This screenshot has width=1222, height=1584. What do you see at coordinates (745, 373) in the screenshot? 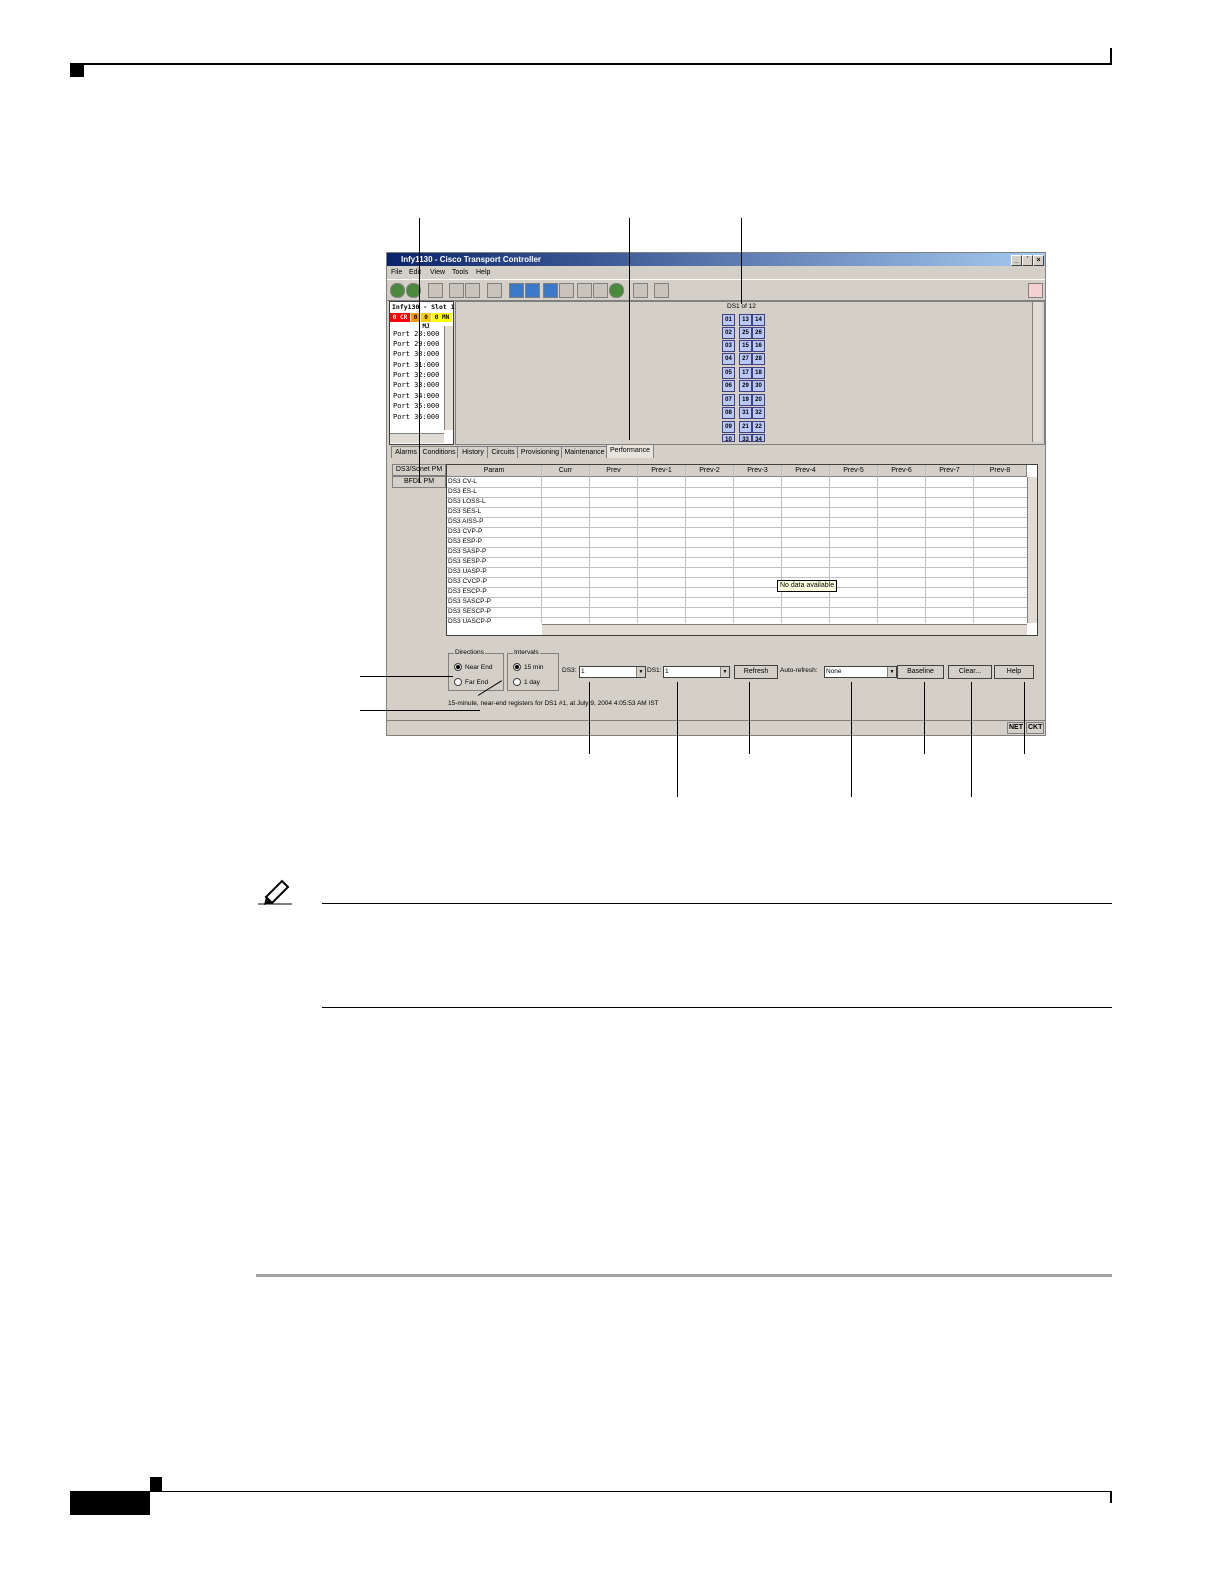
I see `ds1-slot: 17` at bounding box center [745, 373].